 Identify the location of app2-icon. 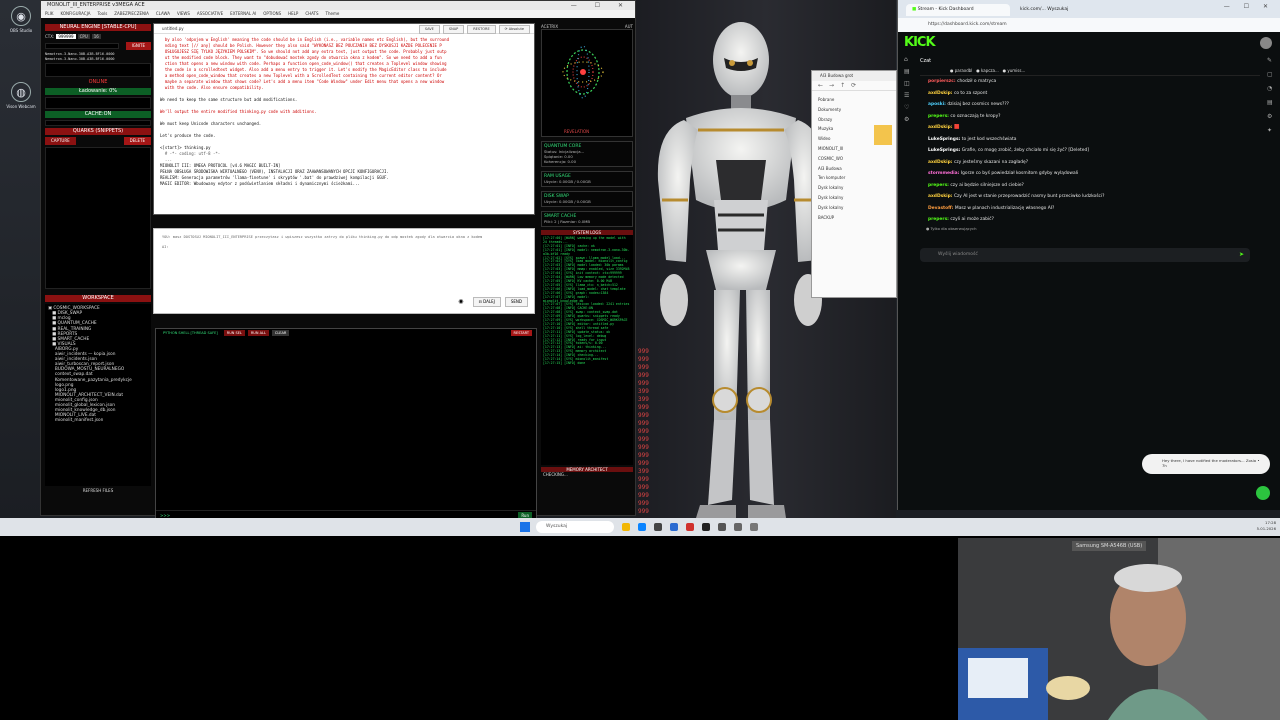
(738, 527).